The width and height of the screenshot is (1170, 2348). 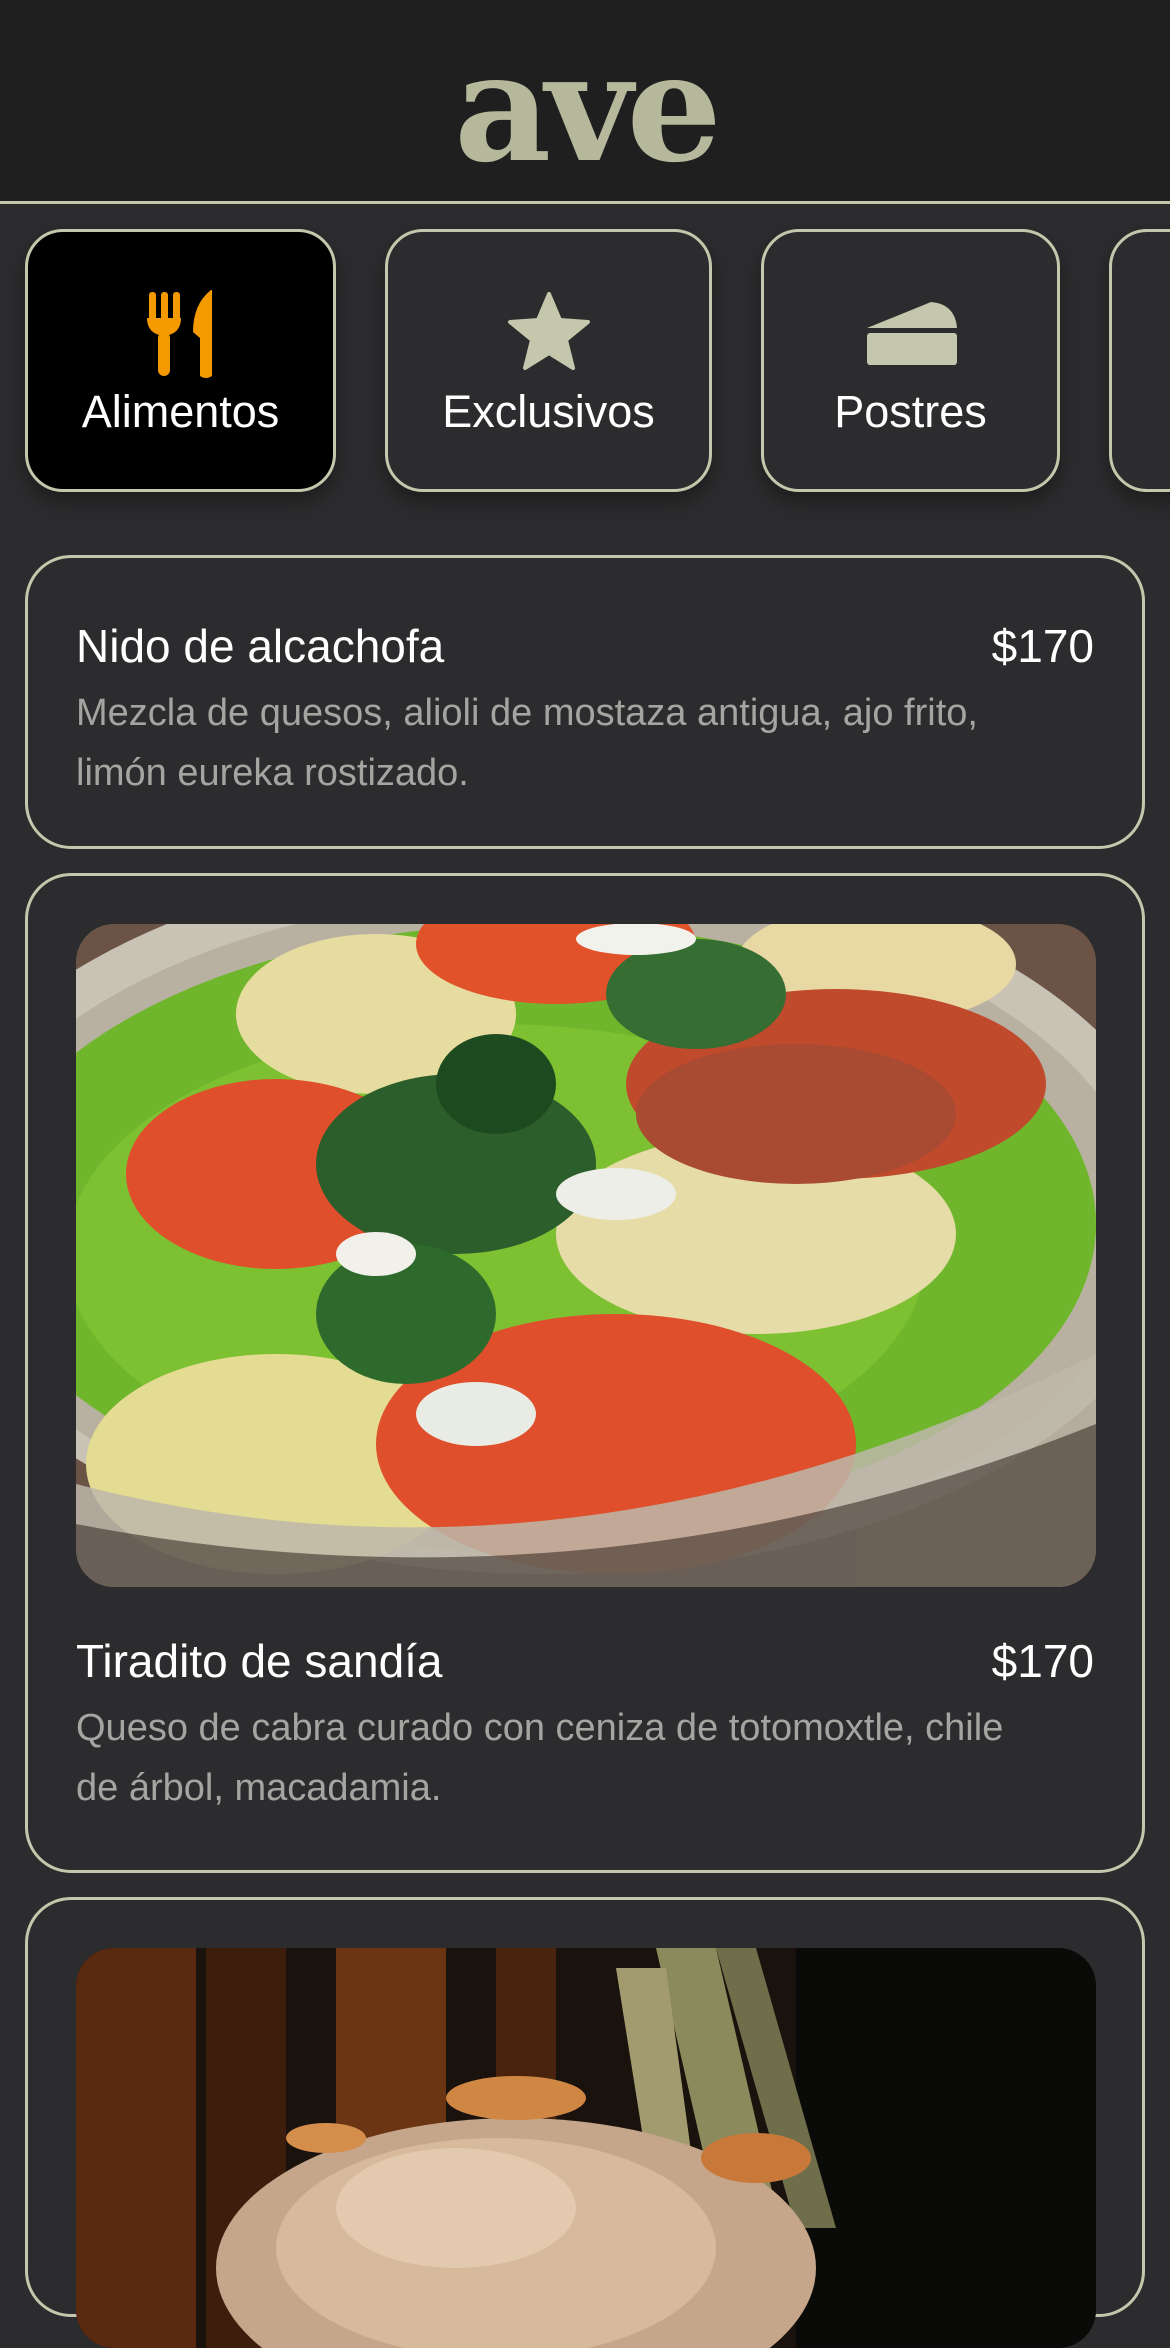 I want to click on roasted-artichoke-dish-photo, so click(x=586, y=2148).